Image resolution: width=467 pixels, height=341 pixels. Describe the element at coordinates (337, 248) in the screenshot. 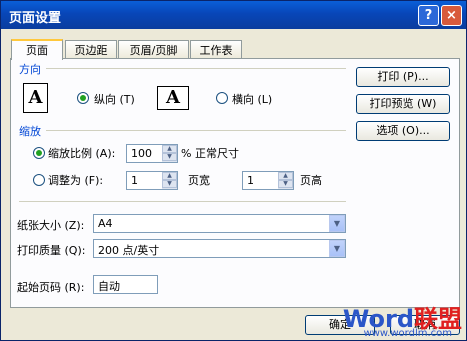

I see `print-quality-dropdown-icon: ▼` at that location.